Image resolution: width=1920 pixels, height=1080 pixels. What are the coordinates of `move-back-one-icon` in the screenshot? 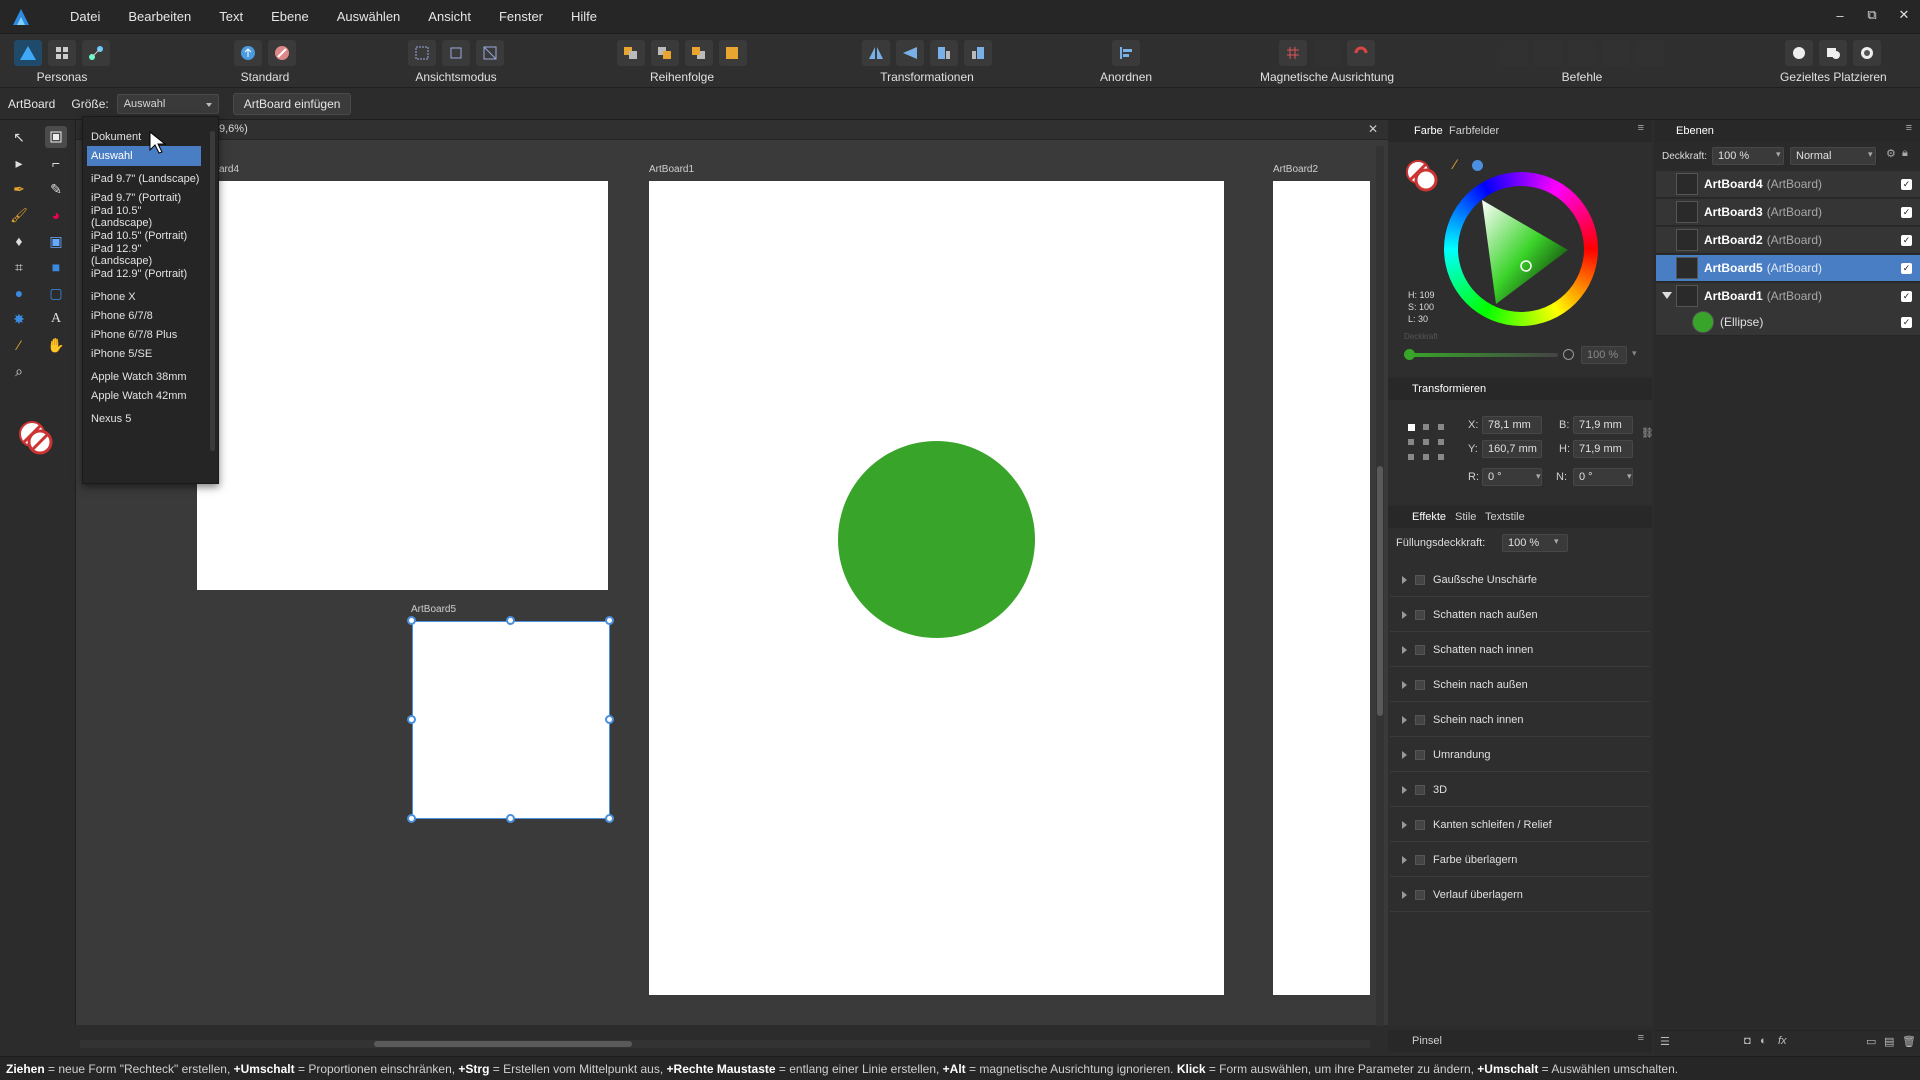 It's located at (665, 53).